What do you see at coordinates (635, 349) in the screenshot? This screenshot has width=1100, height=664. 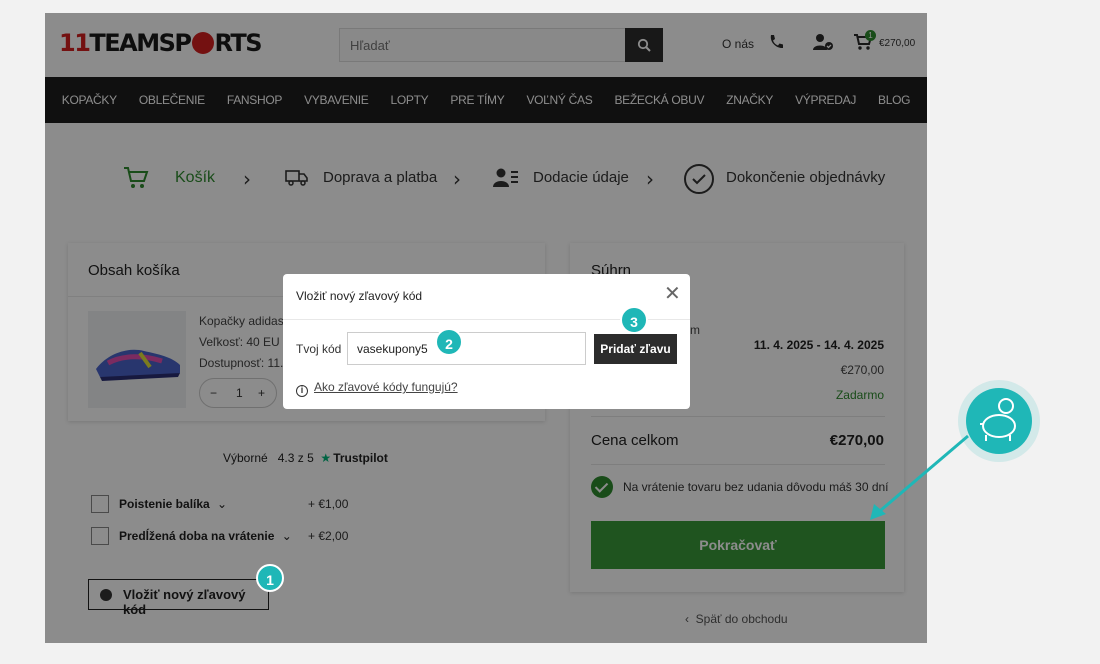 I see `apply-coupon-button: Pridať zľavu` at bounding box center [635, 349].